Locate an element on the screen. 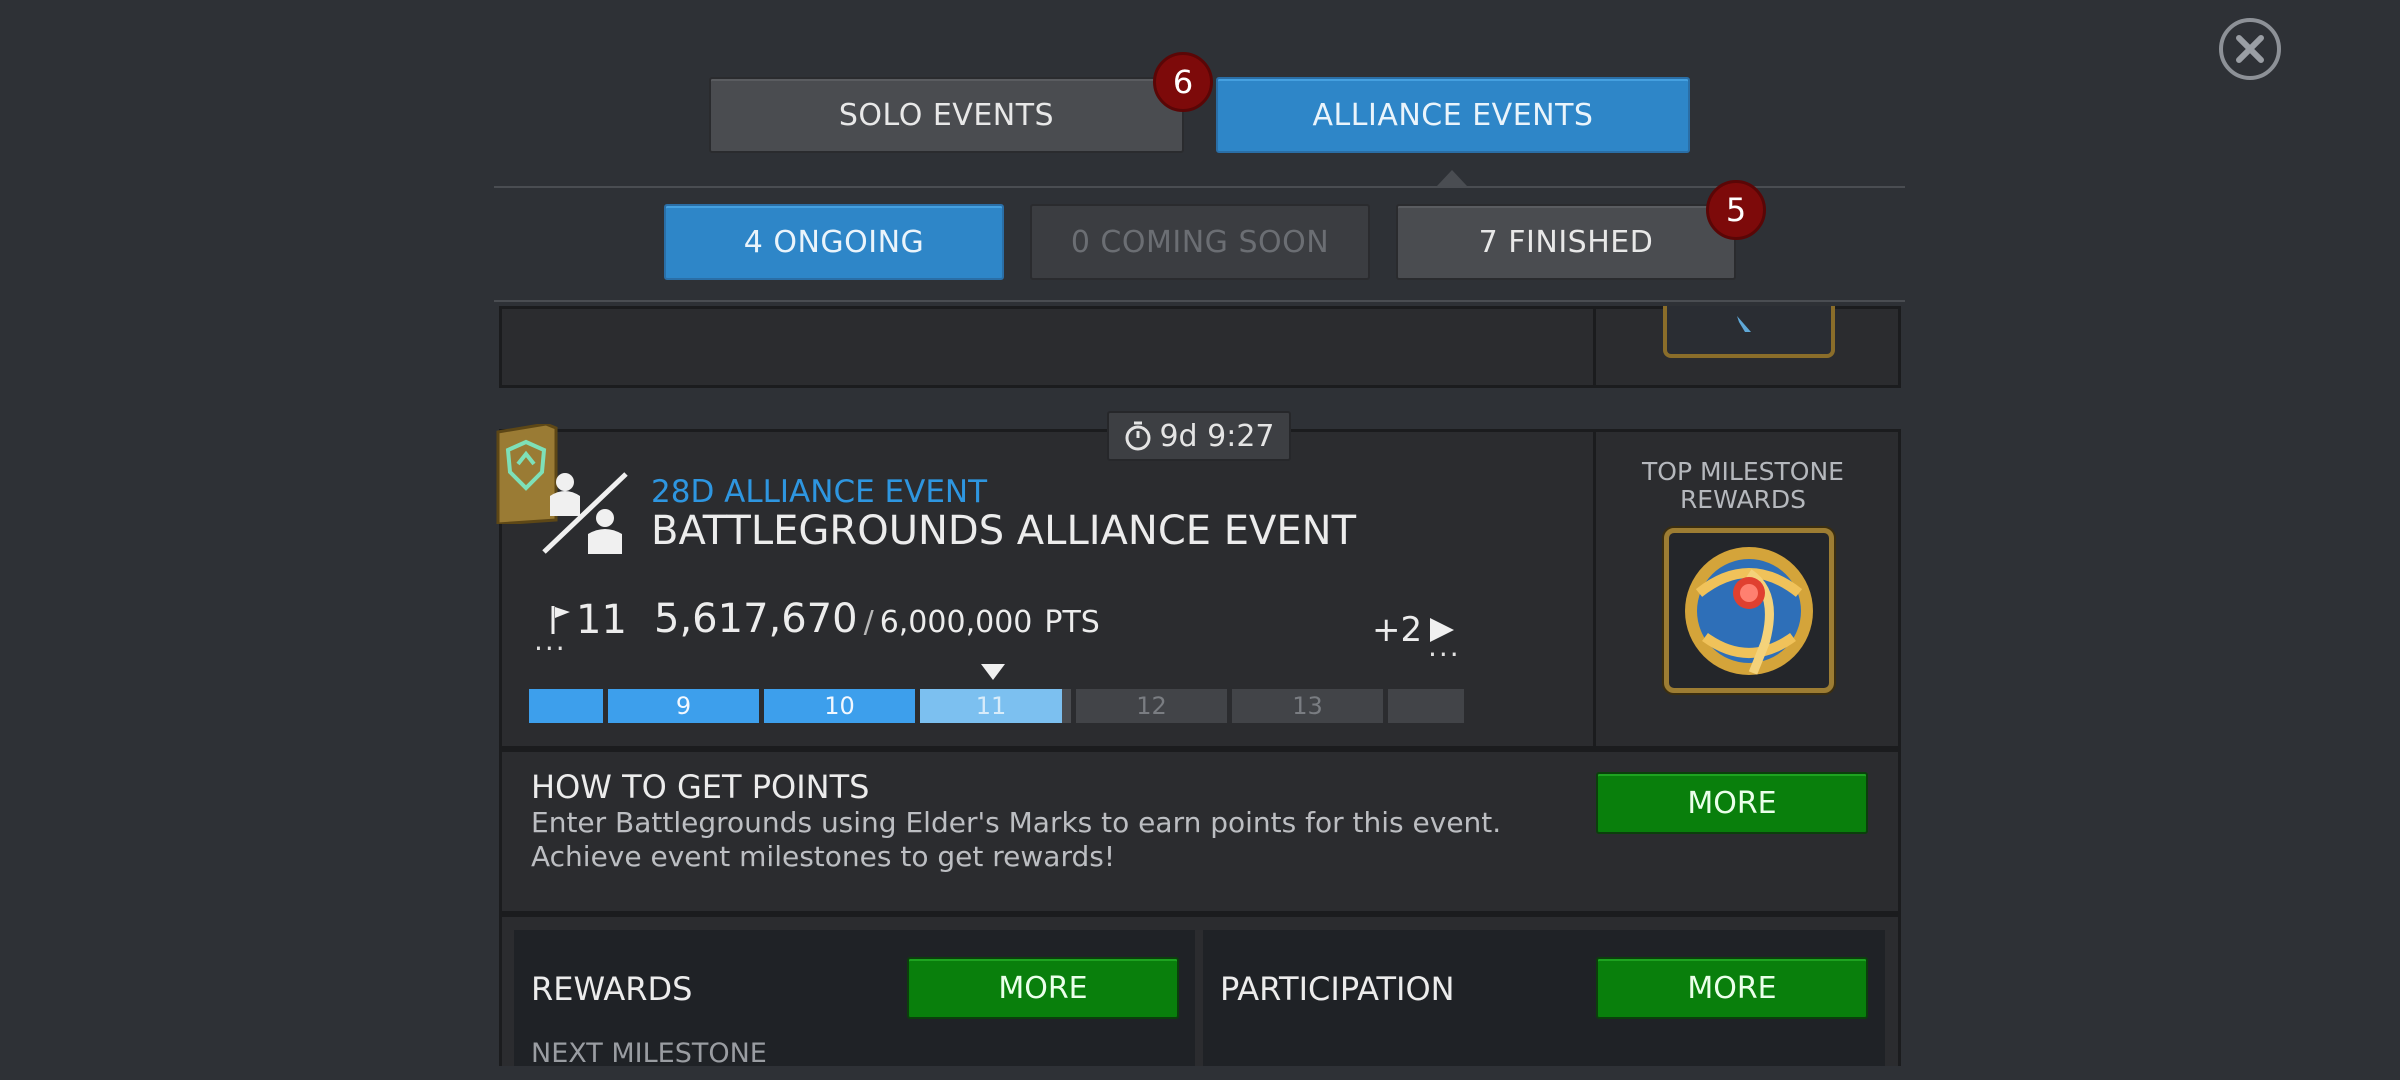 The height and width of the screenshot is (1080, 2400). points-current: 5,617,670 is located at coordinates (756, 619).